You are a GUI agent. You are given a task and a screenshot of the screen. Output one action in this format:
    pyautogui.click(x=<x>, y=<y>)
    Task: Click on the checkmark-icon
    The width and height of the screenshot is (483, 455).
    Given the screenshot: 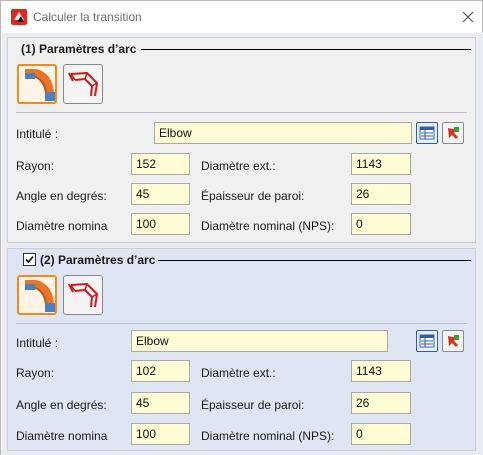 What is the action you would take?
    pyautogui.click(x=29, y=259)
    